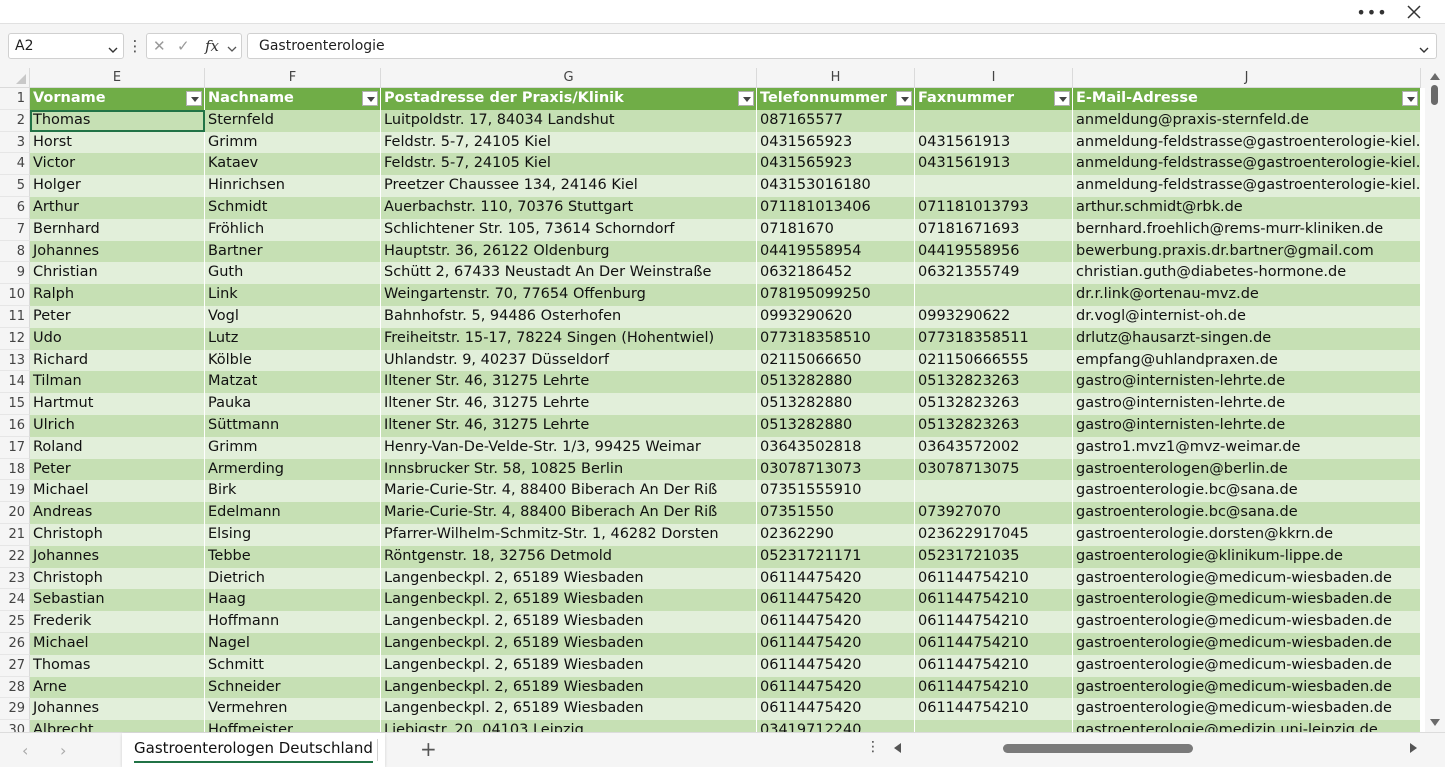 This screenshot has width=1445, height=767. What do you see at coordinates (1247, 726) in the screenshot?
I see `cell-email: gastroenterologie@medizin.uni-leipzig.de` at bounding box center [1247, 726].